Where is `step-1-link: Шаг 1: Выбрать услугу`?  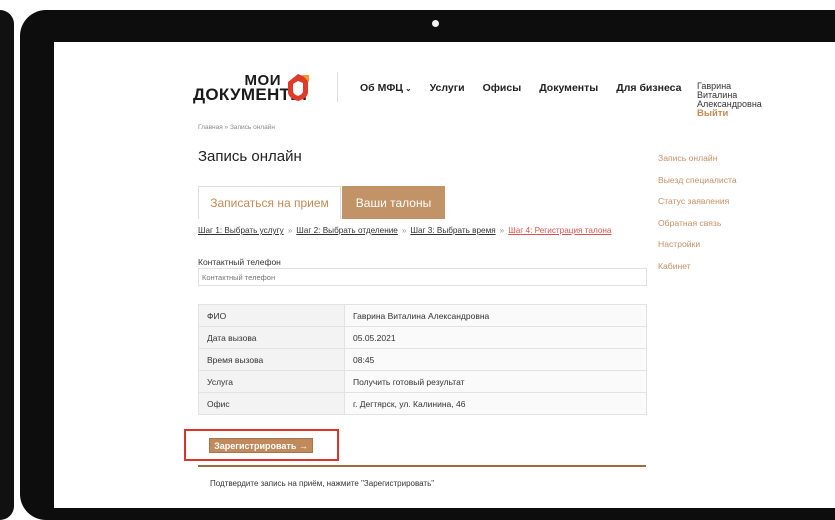 step-1-link: Шаг 1: Выбрать услугу is located at coordinates (241, 230).